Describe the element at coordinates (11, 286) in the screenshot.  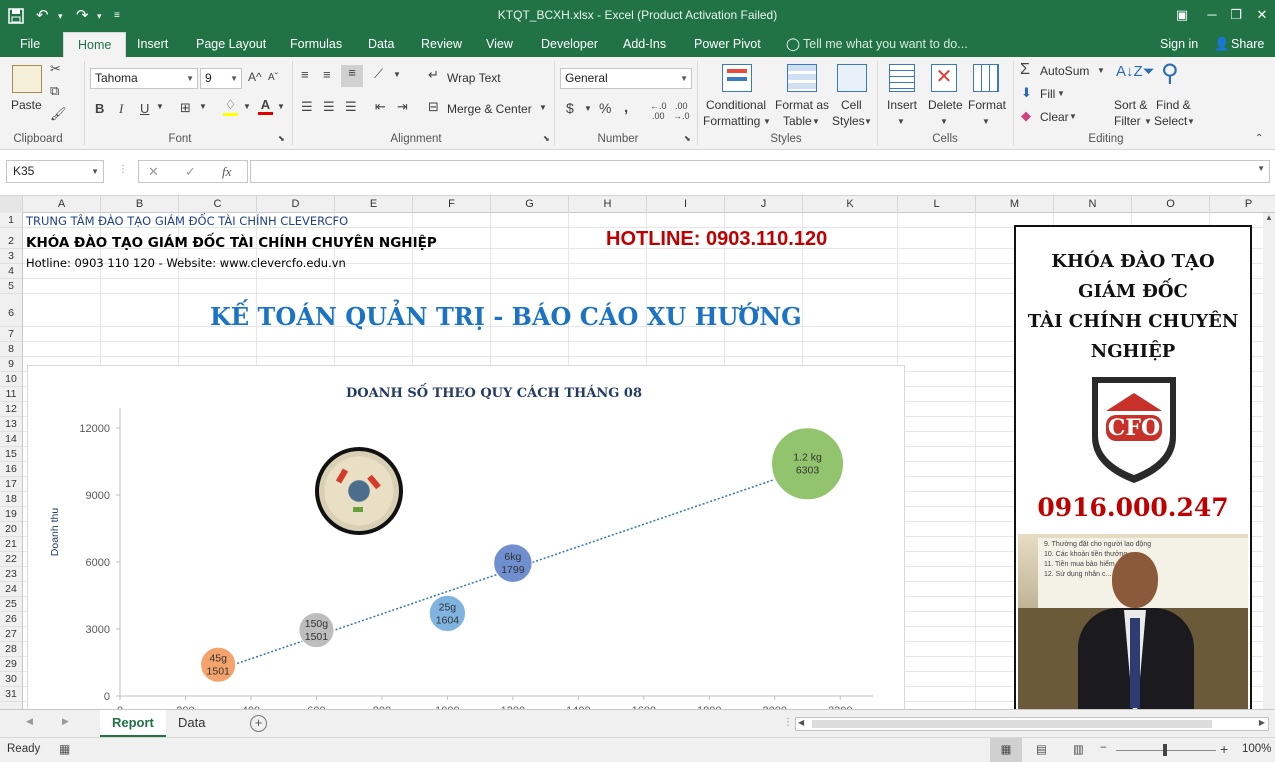
I see `row-header-5: 5` at that location.